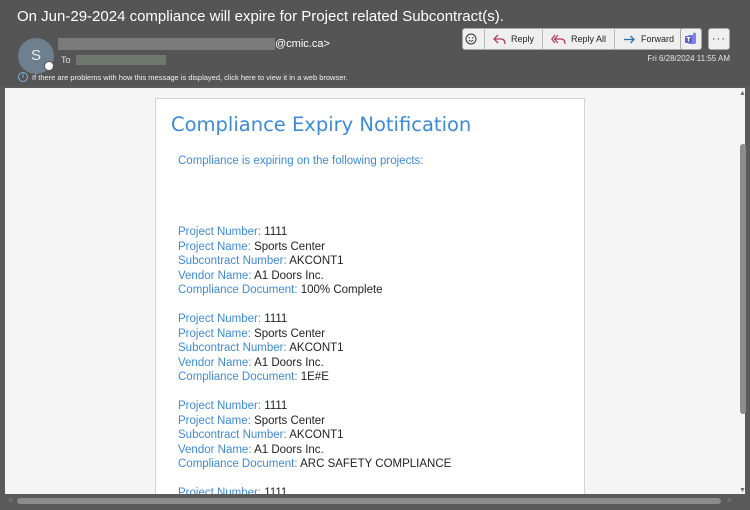 The height and width of the screenshot is (510, 750). I want to click on emoji-reaction-button, so click(474, 39).